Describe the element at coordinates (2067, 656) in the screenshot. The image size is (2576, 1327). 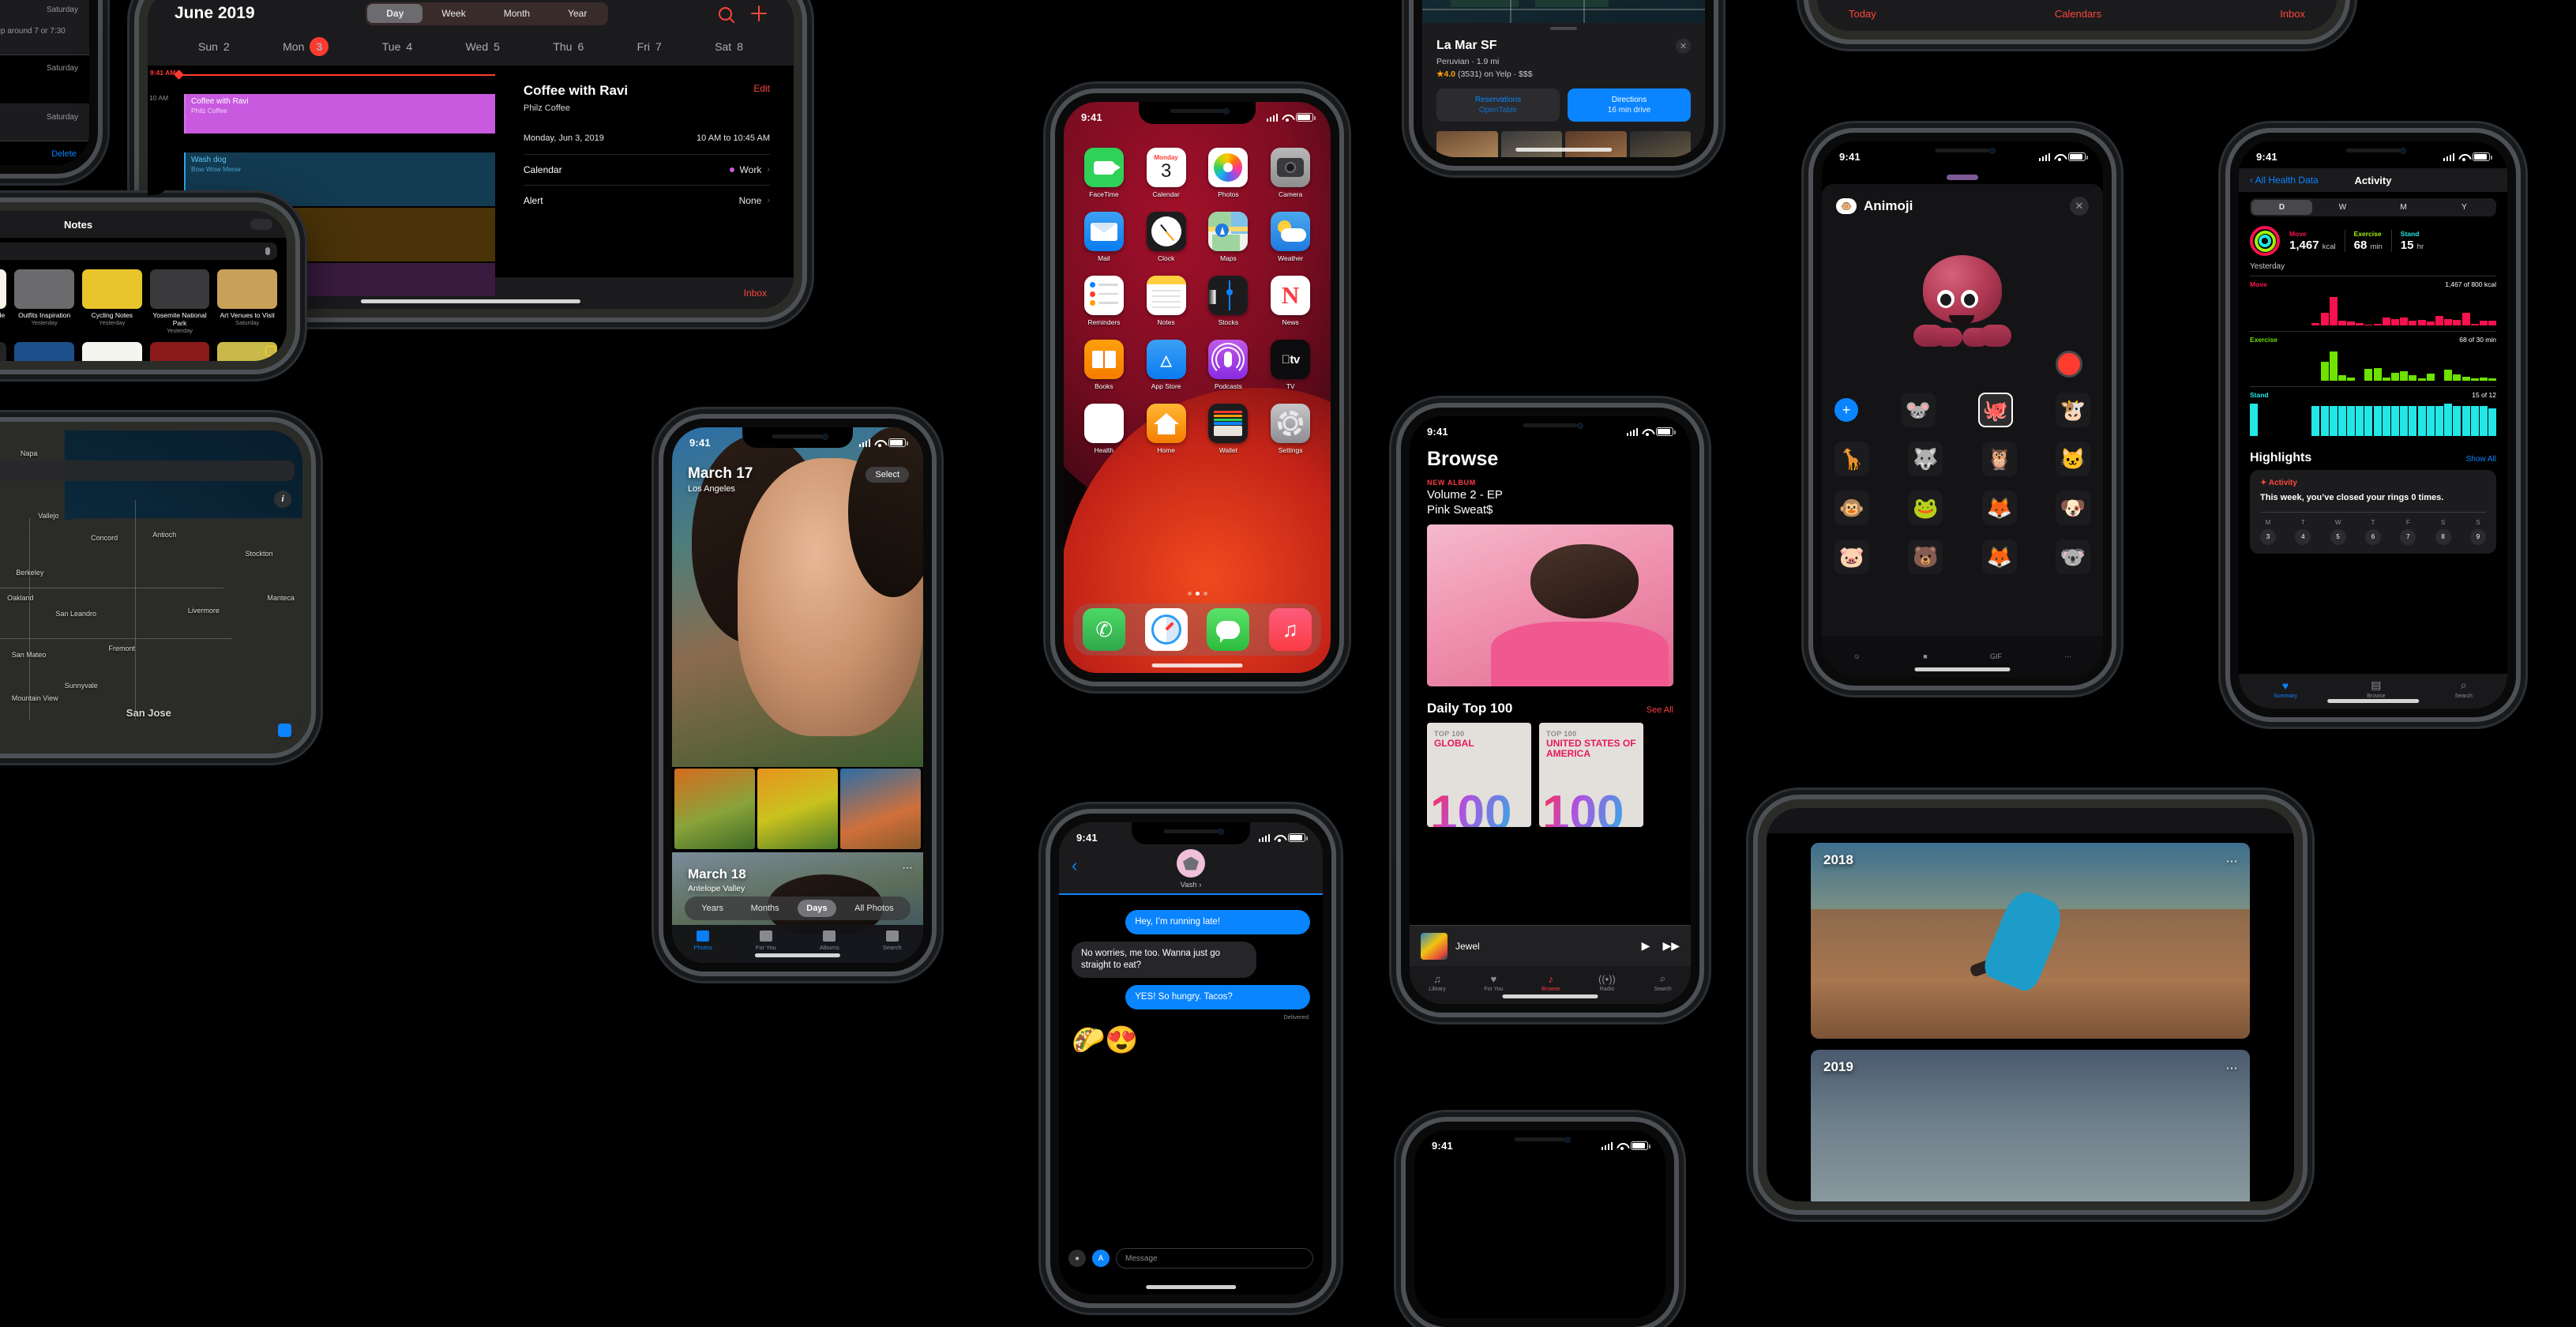
I see `more-apps-icon: ⋯` at that location.